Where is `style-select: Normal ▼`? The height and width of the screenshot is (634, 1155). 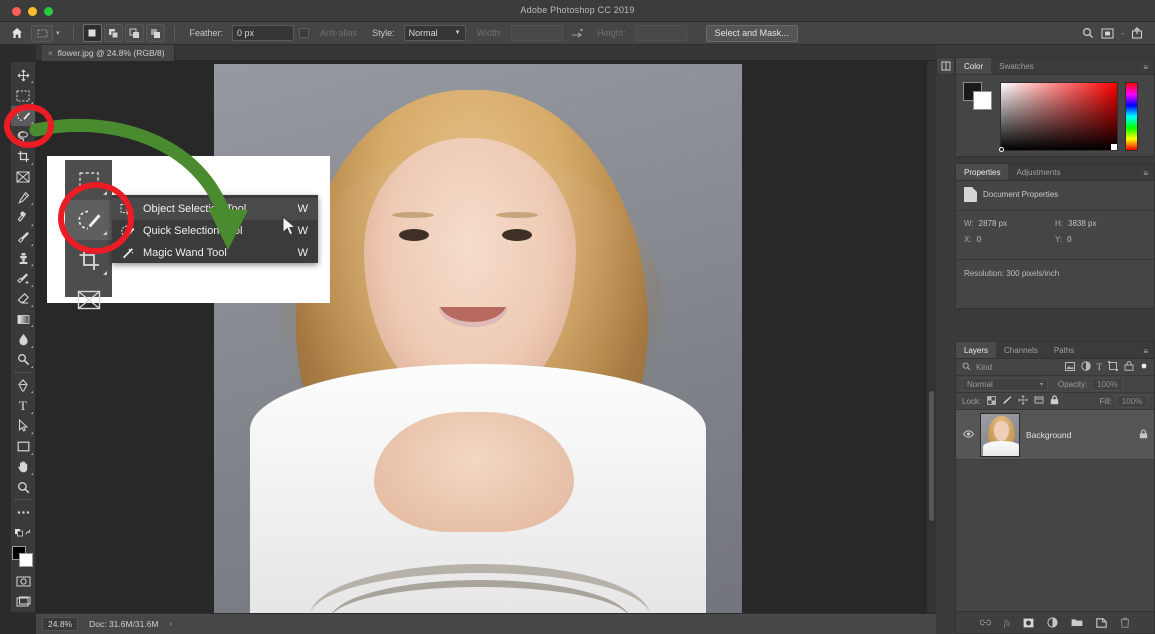
style-select: Normal ▼ is located at coordinates (434, 33).